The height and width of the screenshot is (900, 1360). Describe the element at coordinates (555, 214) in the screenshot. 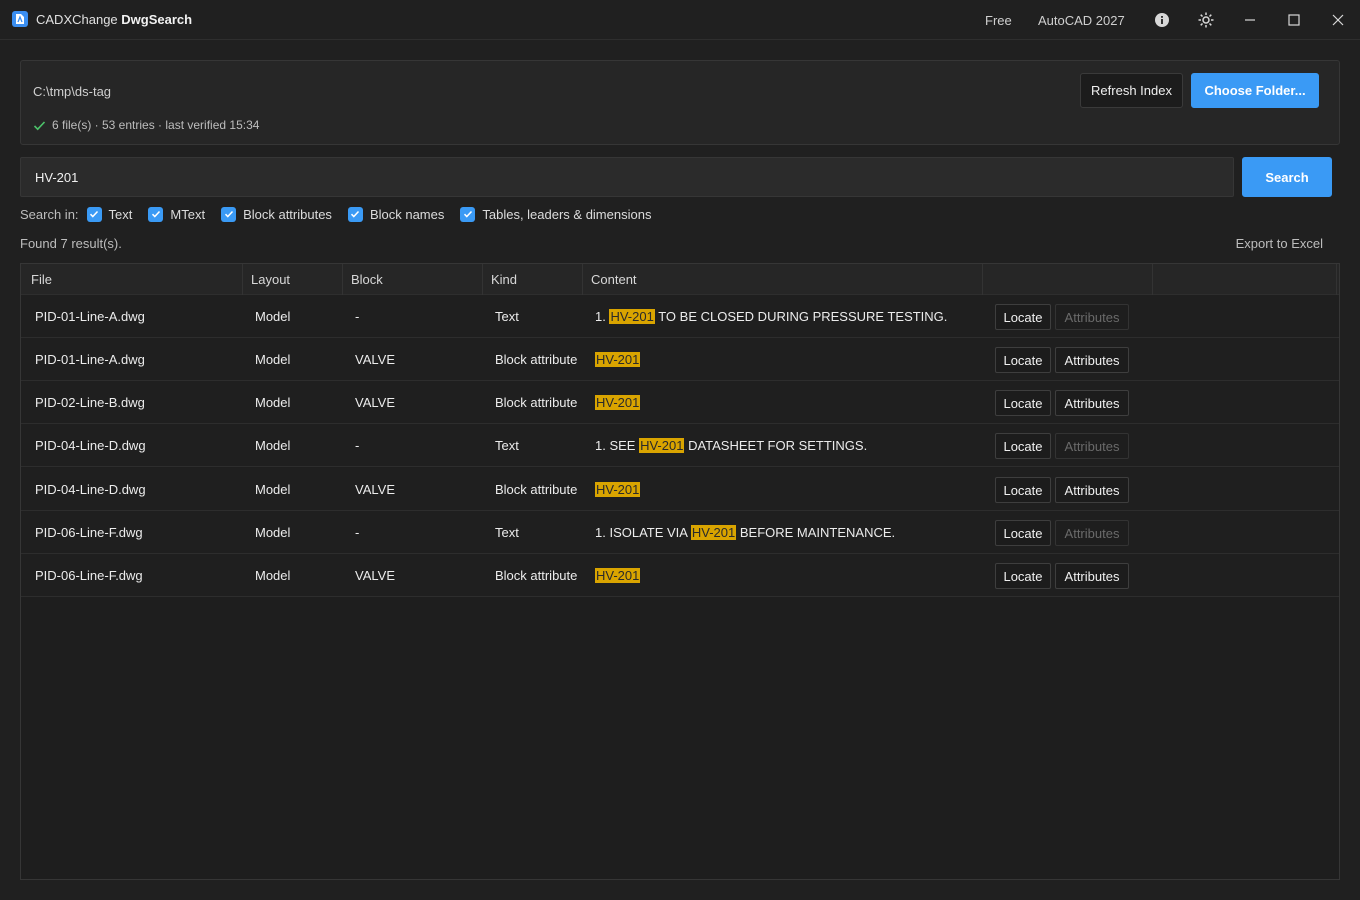

I see `tables-leaders-dimensions-checkbox: Tables, leaders & dimensions` at that location.